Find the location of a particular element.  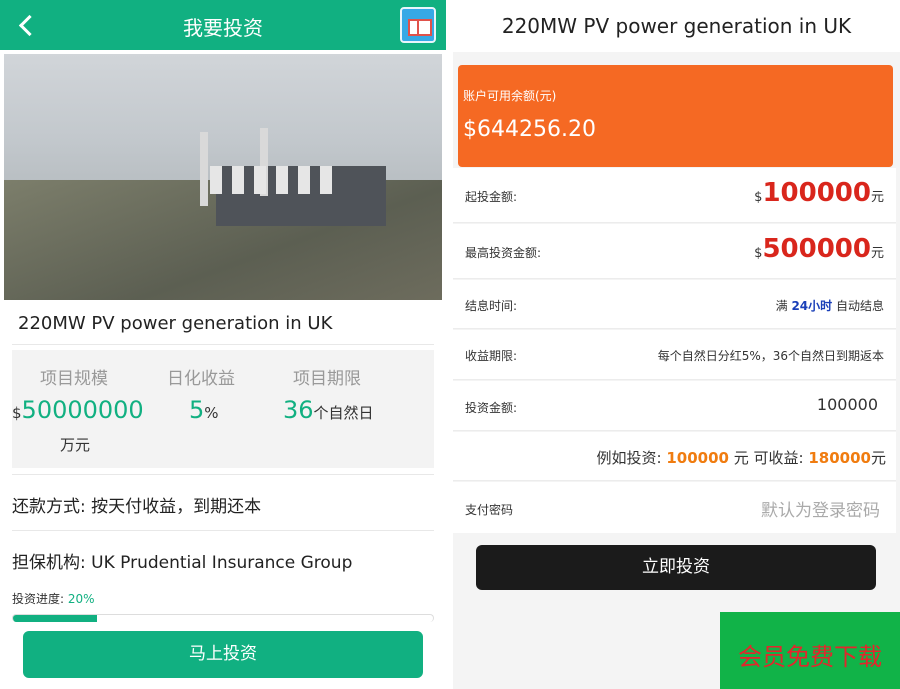

project-stats: 项目规模 日化收益 项目期限 $50000000 5% 36个自然日 万元 is located at coordinates (223, 409).